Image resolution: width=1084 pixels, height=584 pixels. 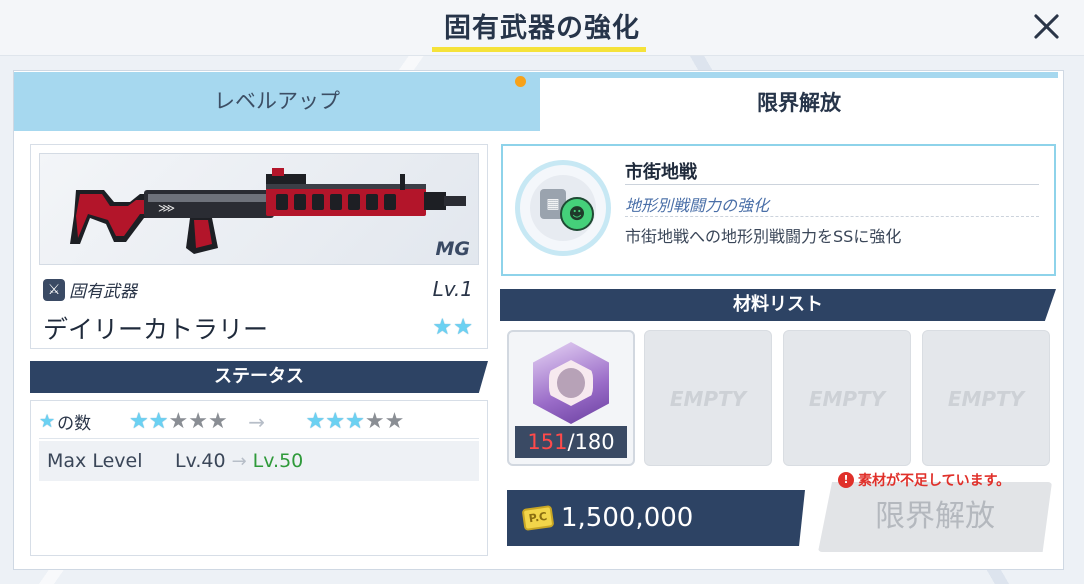 I want to click on material-gem-icon, so click(x=571, y=383).